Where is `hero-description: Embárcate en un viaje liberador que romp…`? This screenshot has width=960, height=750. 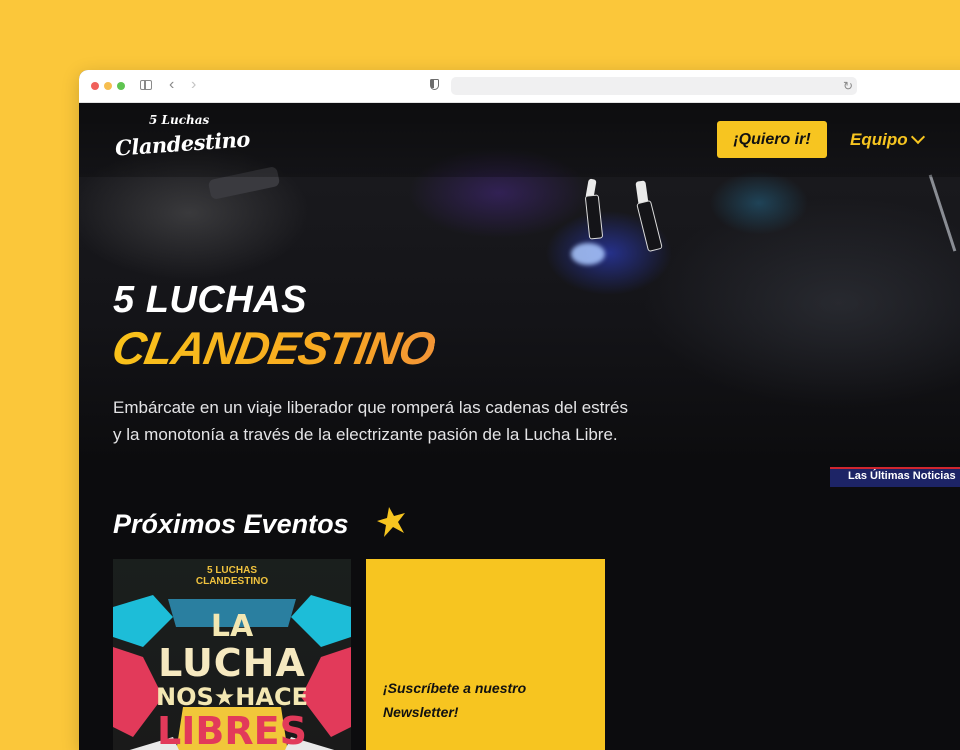
hero-description: Embárcate en un viaje liberador que romp… is located at coordinates (371, 421).